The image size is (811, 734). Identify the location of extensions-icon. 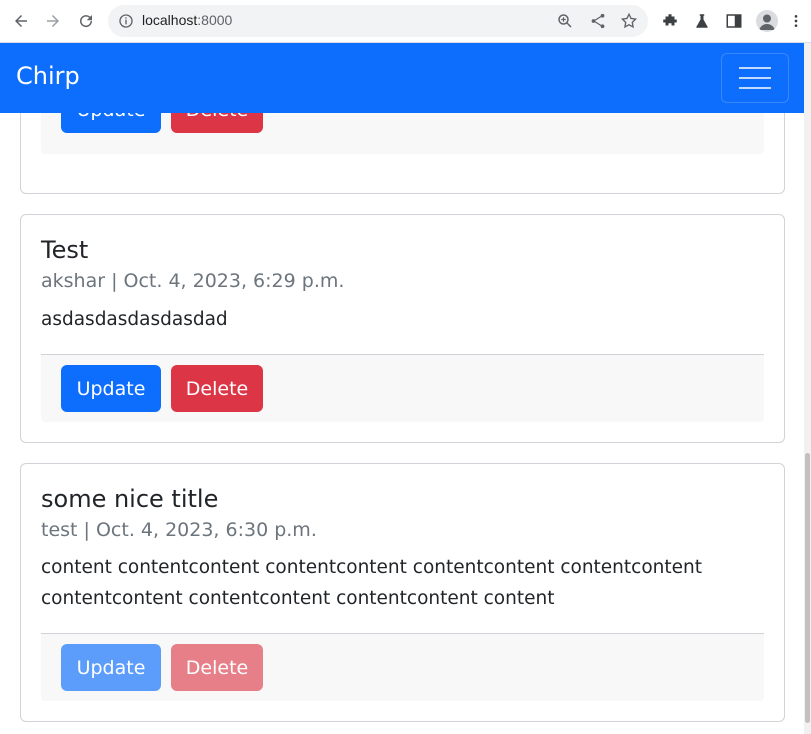
(670, 21).